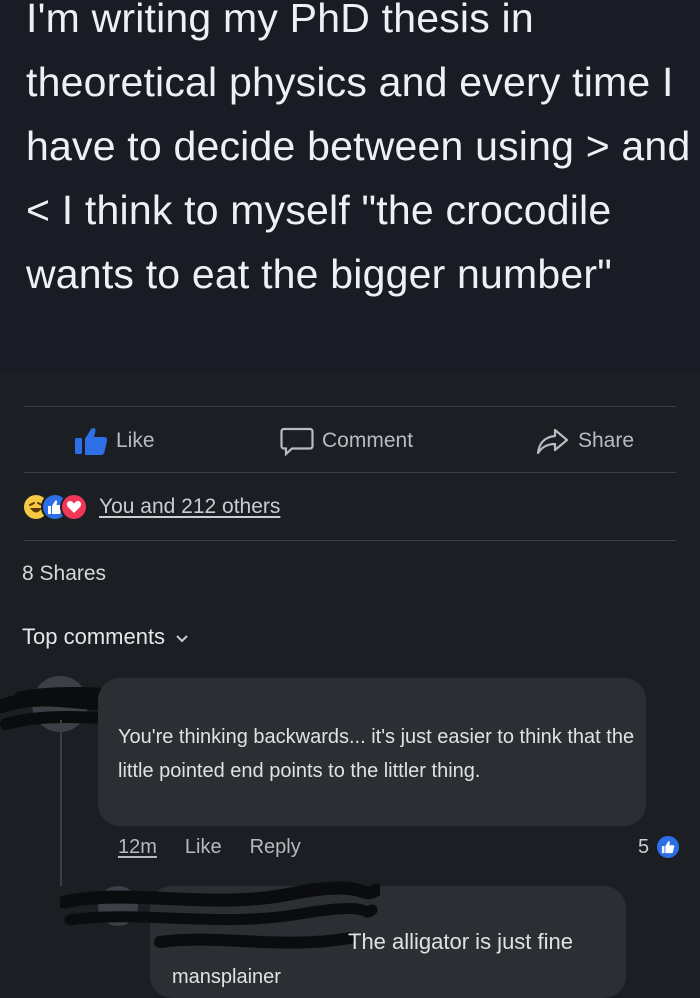 The image size is (700, 998). Describe the element at coordinates (460, 941) in the screenshot. I see `reply-text: The alligator is just fine` at that location.